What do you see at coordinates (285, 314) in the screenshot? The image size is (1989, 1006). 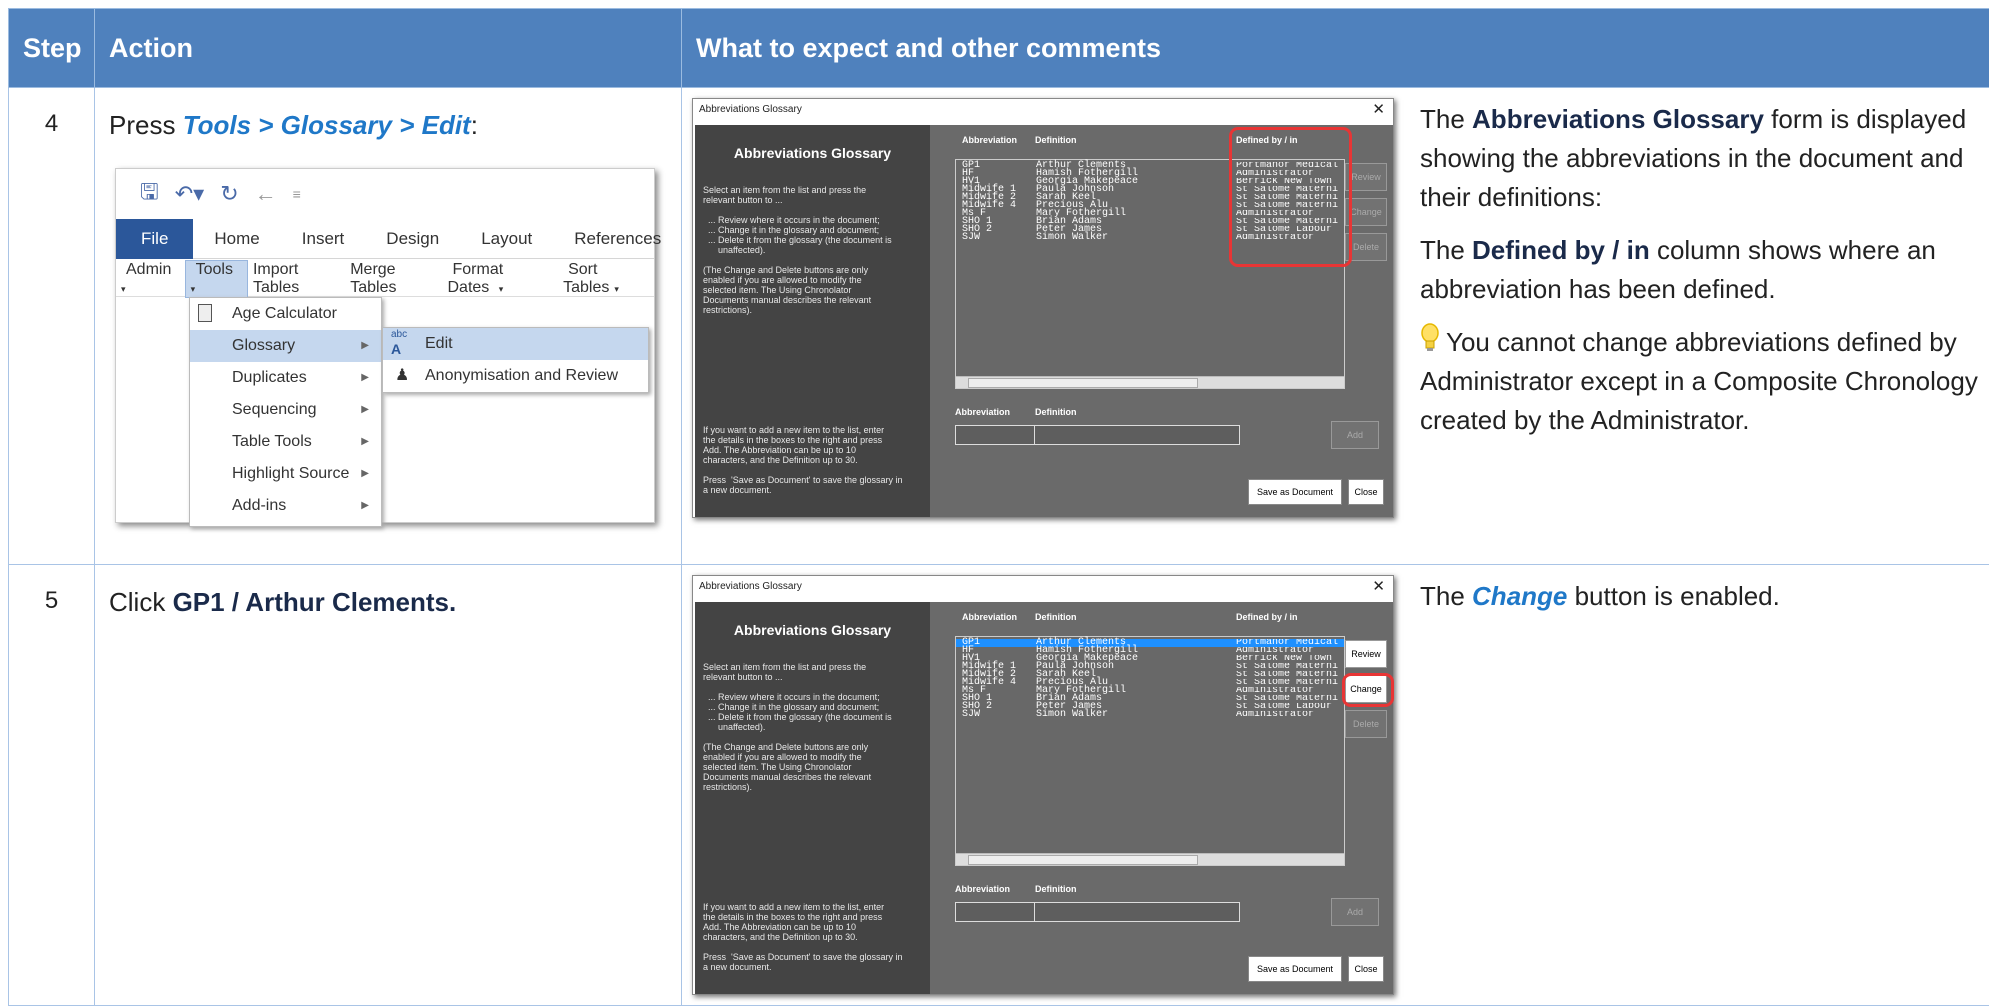 I see `menu-item-age-calculator: Age Calculator` at bounding box center [285, 314].